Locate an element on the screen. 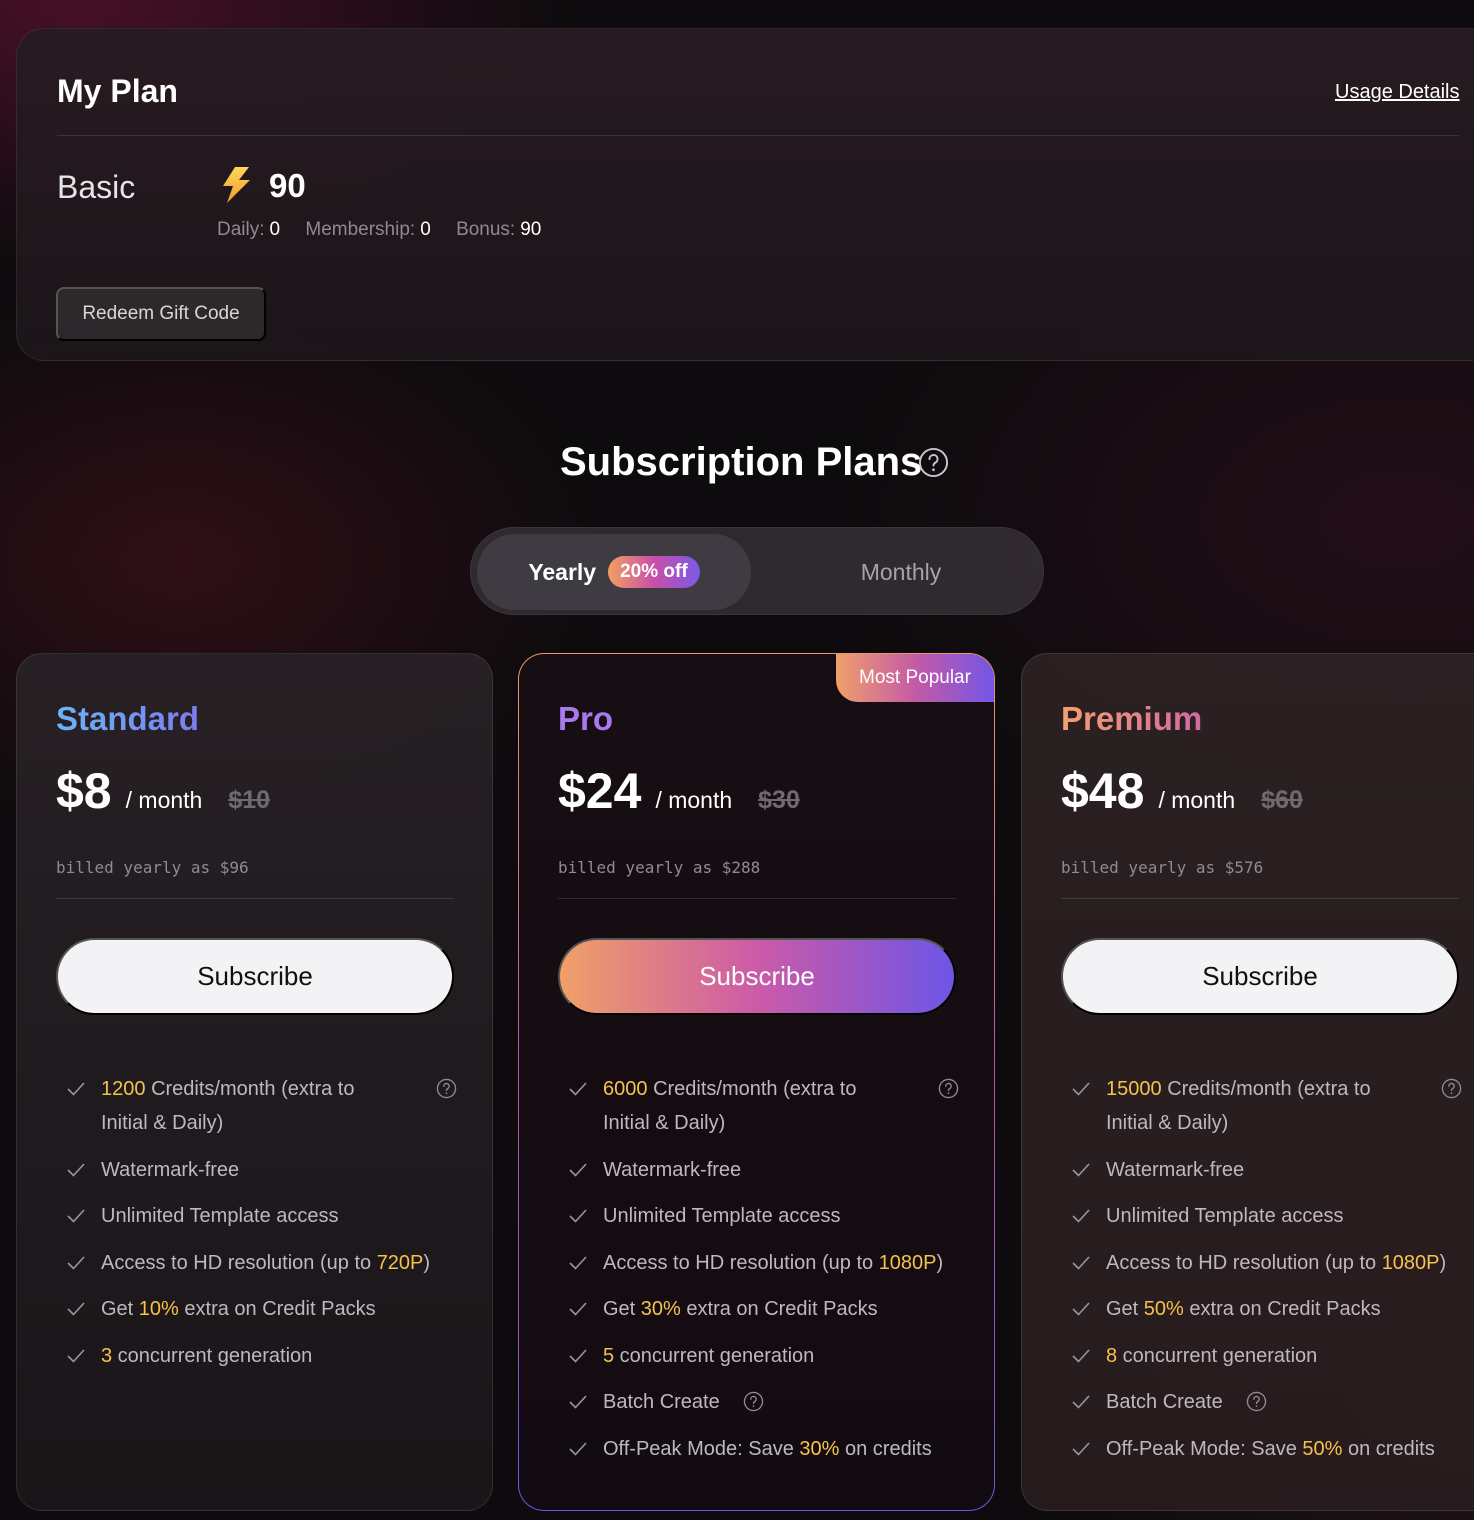  credit-total: 90 is located at coordinates (287, 185).